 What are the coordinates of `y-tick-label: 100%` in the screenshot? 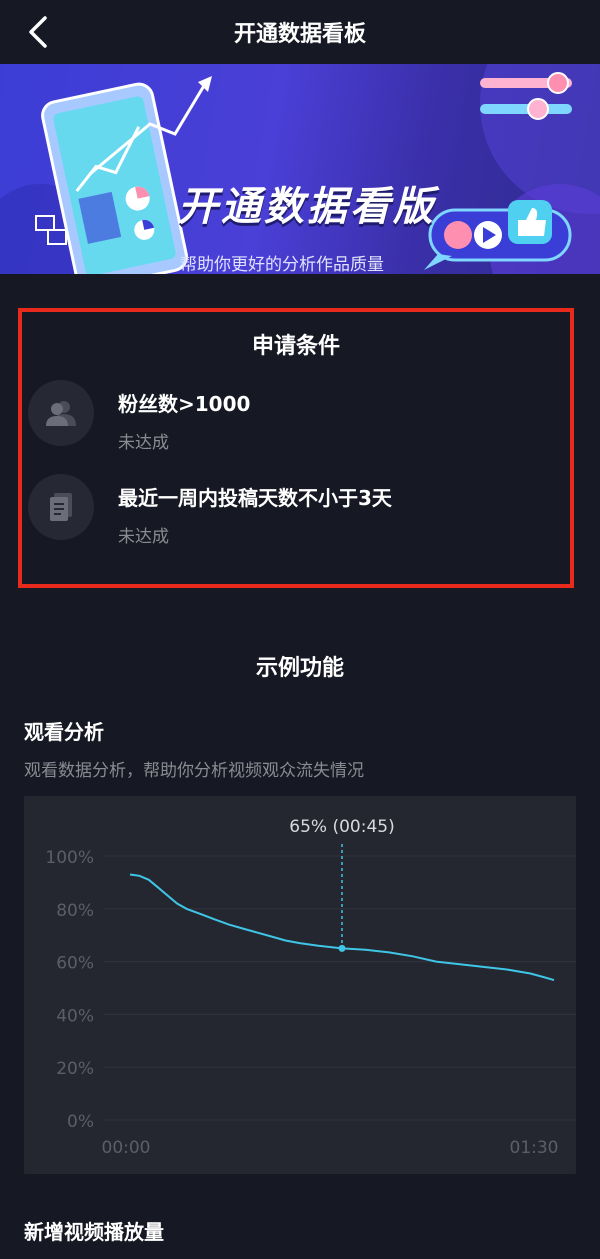 It's located at (69, 858).